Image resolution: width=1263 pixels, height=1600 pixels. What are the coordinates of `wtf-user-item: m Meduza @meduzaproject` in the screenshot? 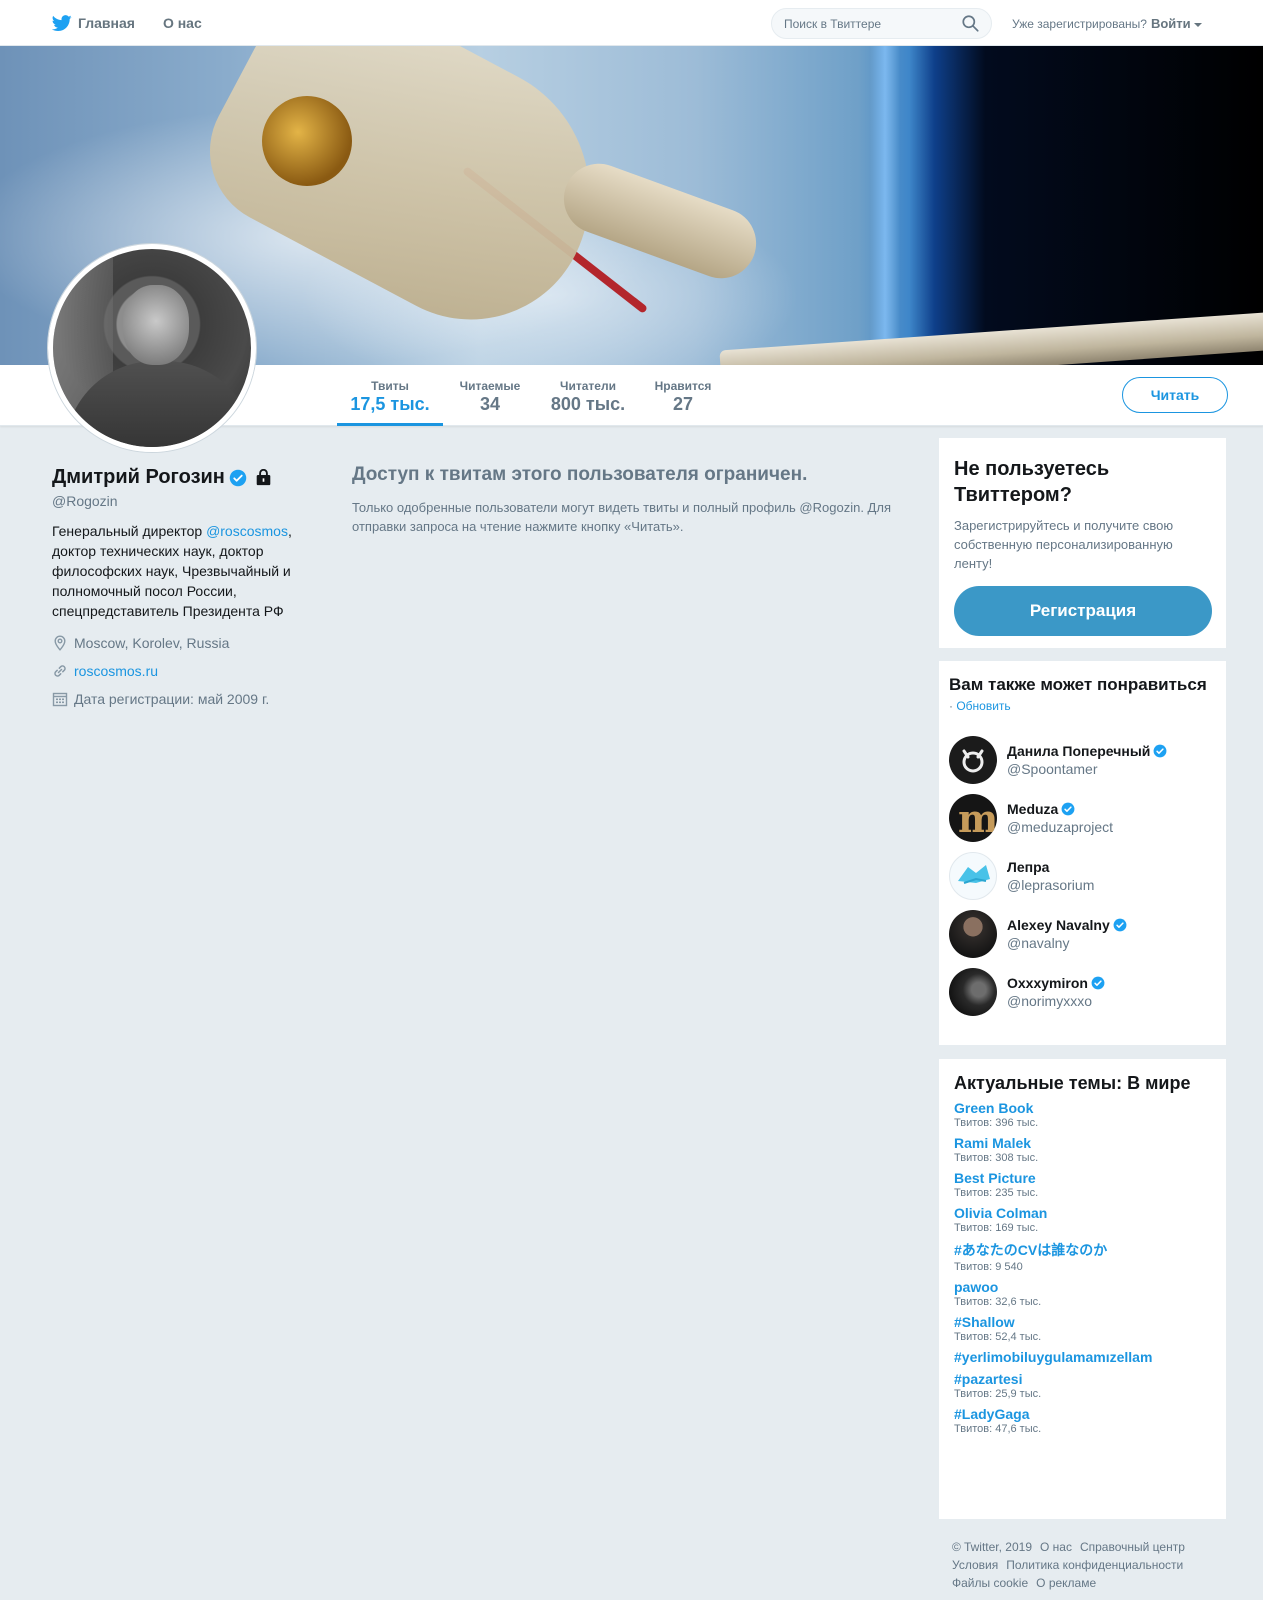 It's located at (1082, 818).